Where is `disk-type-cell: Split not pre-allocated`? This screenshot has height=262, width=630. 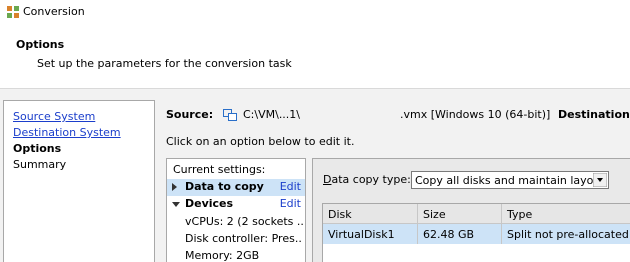
disk-type-cell: Split not pre-allocated is located at coordinates (568, 234).